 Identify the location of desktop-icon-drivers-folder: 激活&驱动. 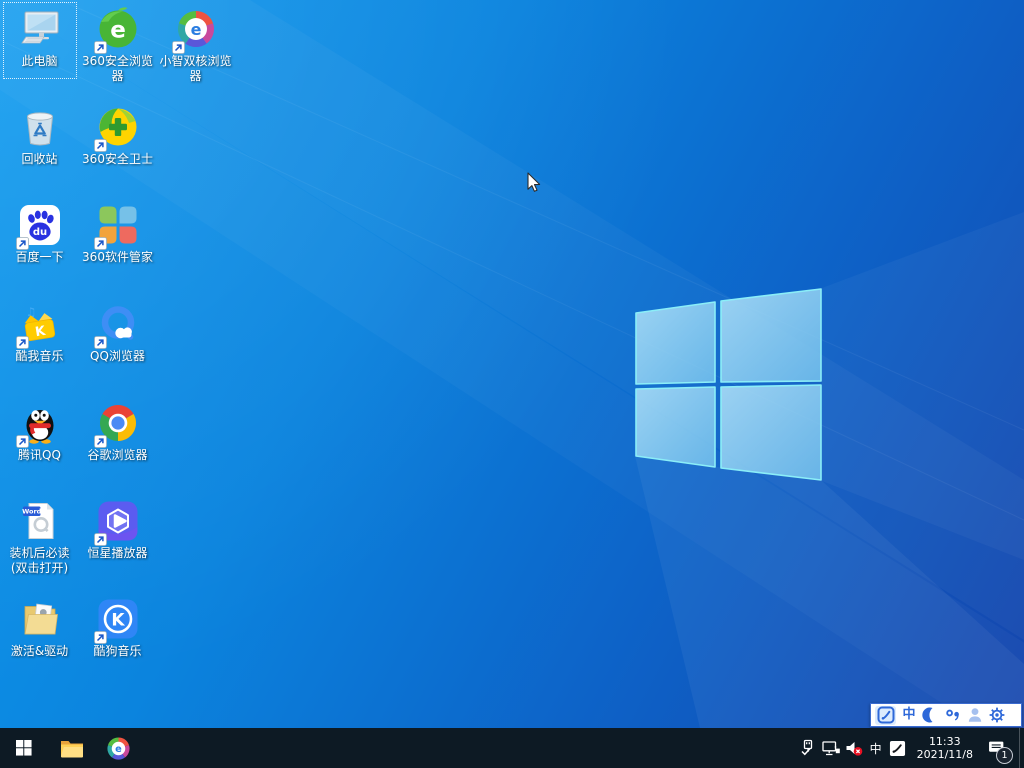
(39, 639).